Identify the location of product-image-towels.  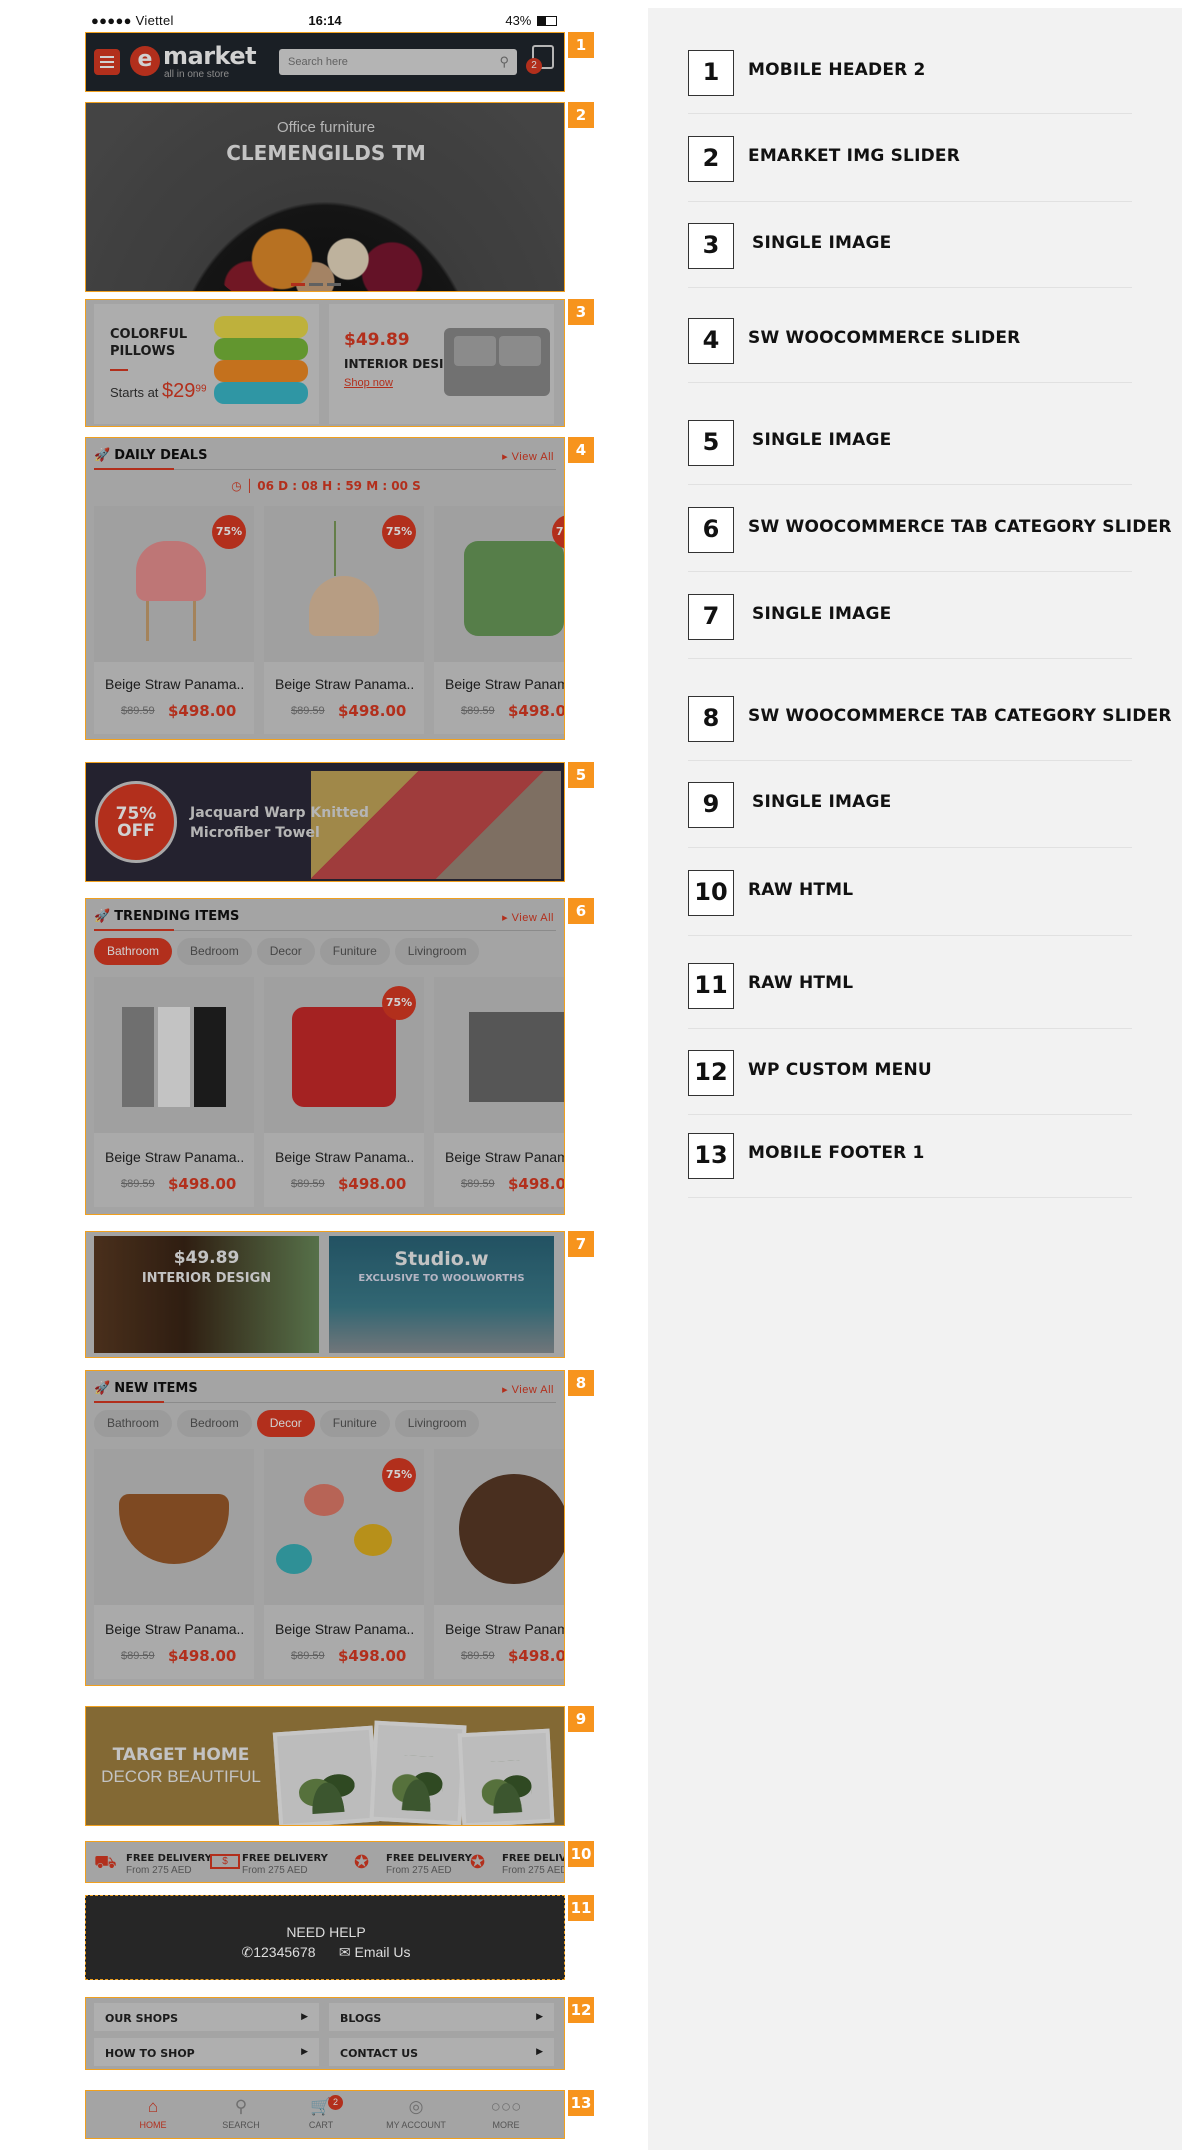
(174, 1055).